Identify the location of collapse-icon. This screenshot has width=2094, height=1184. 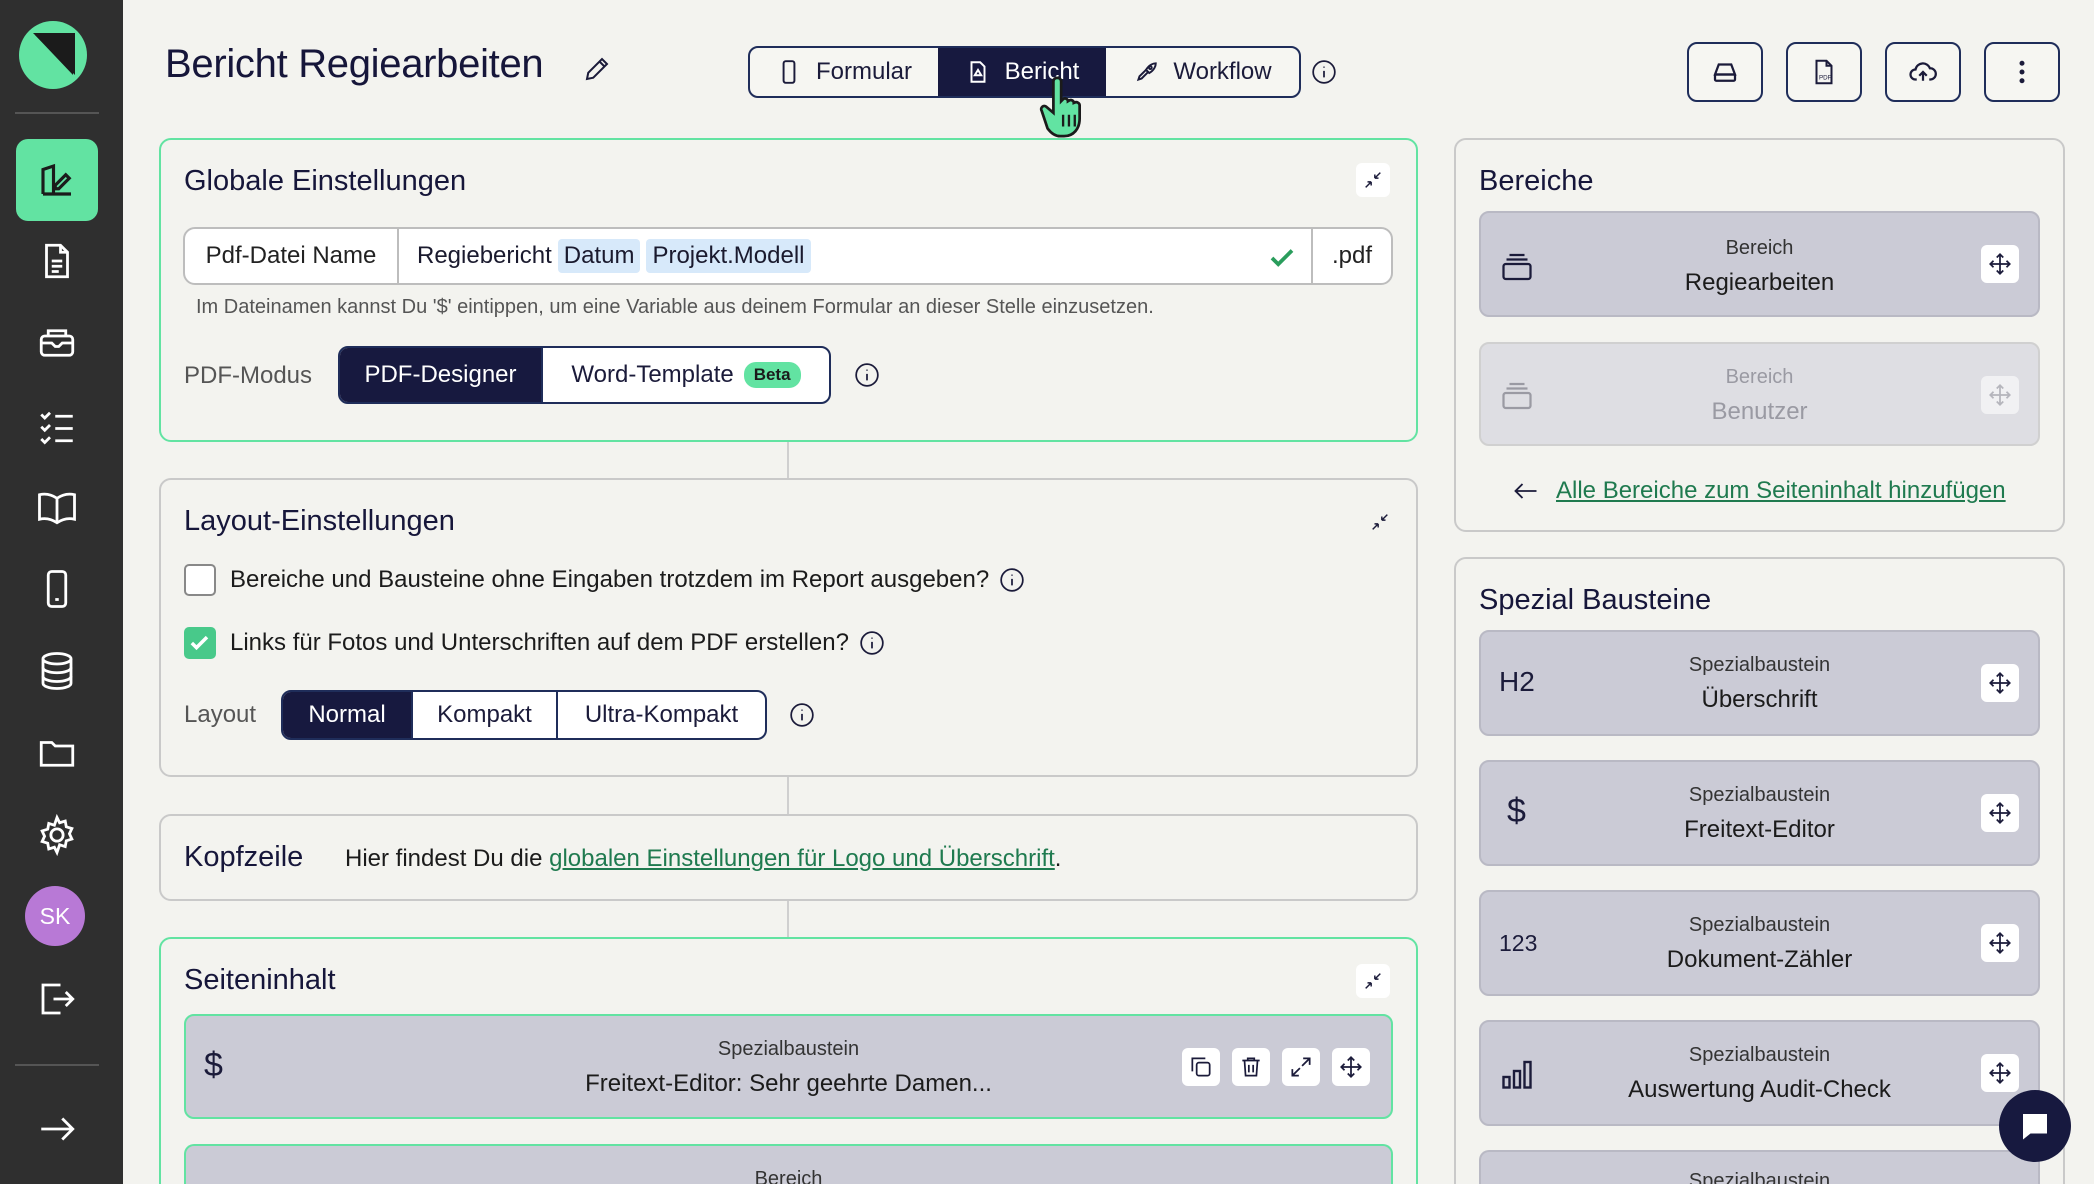
(1373, 180).